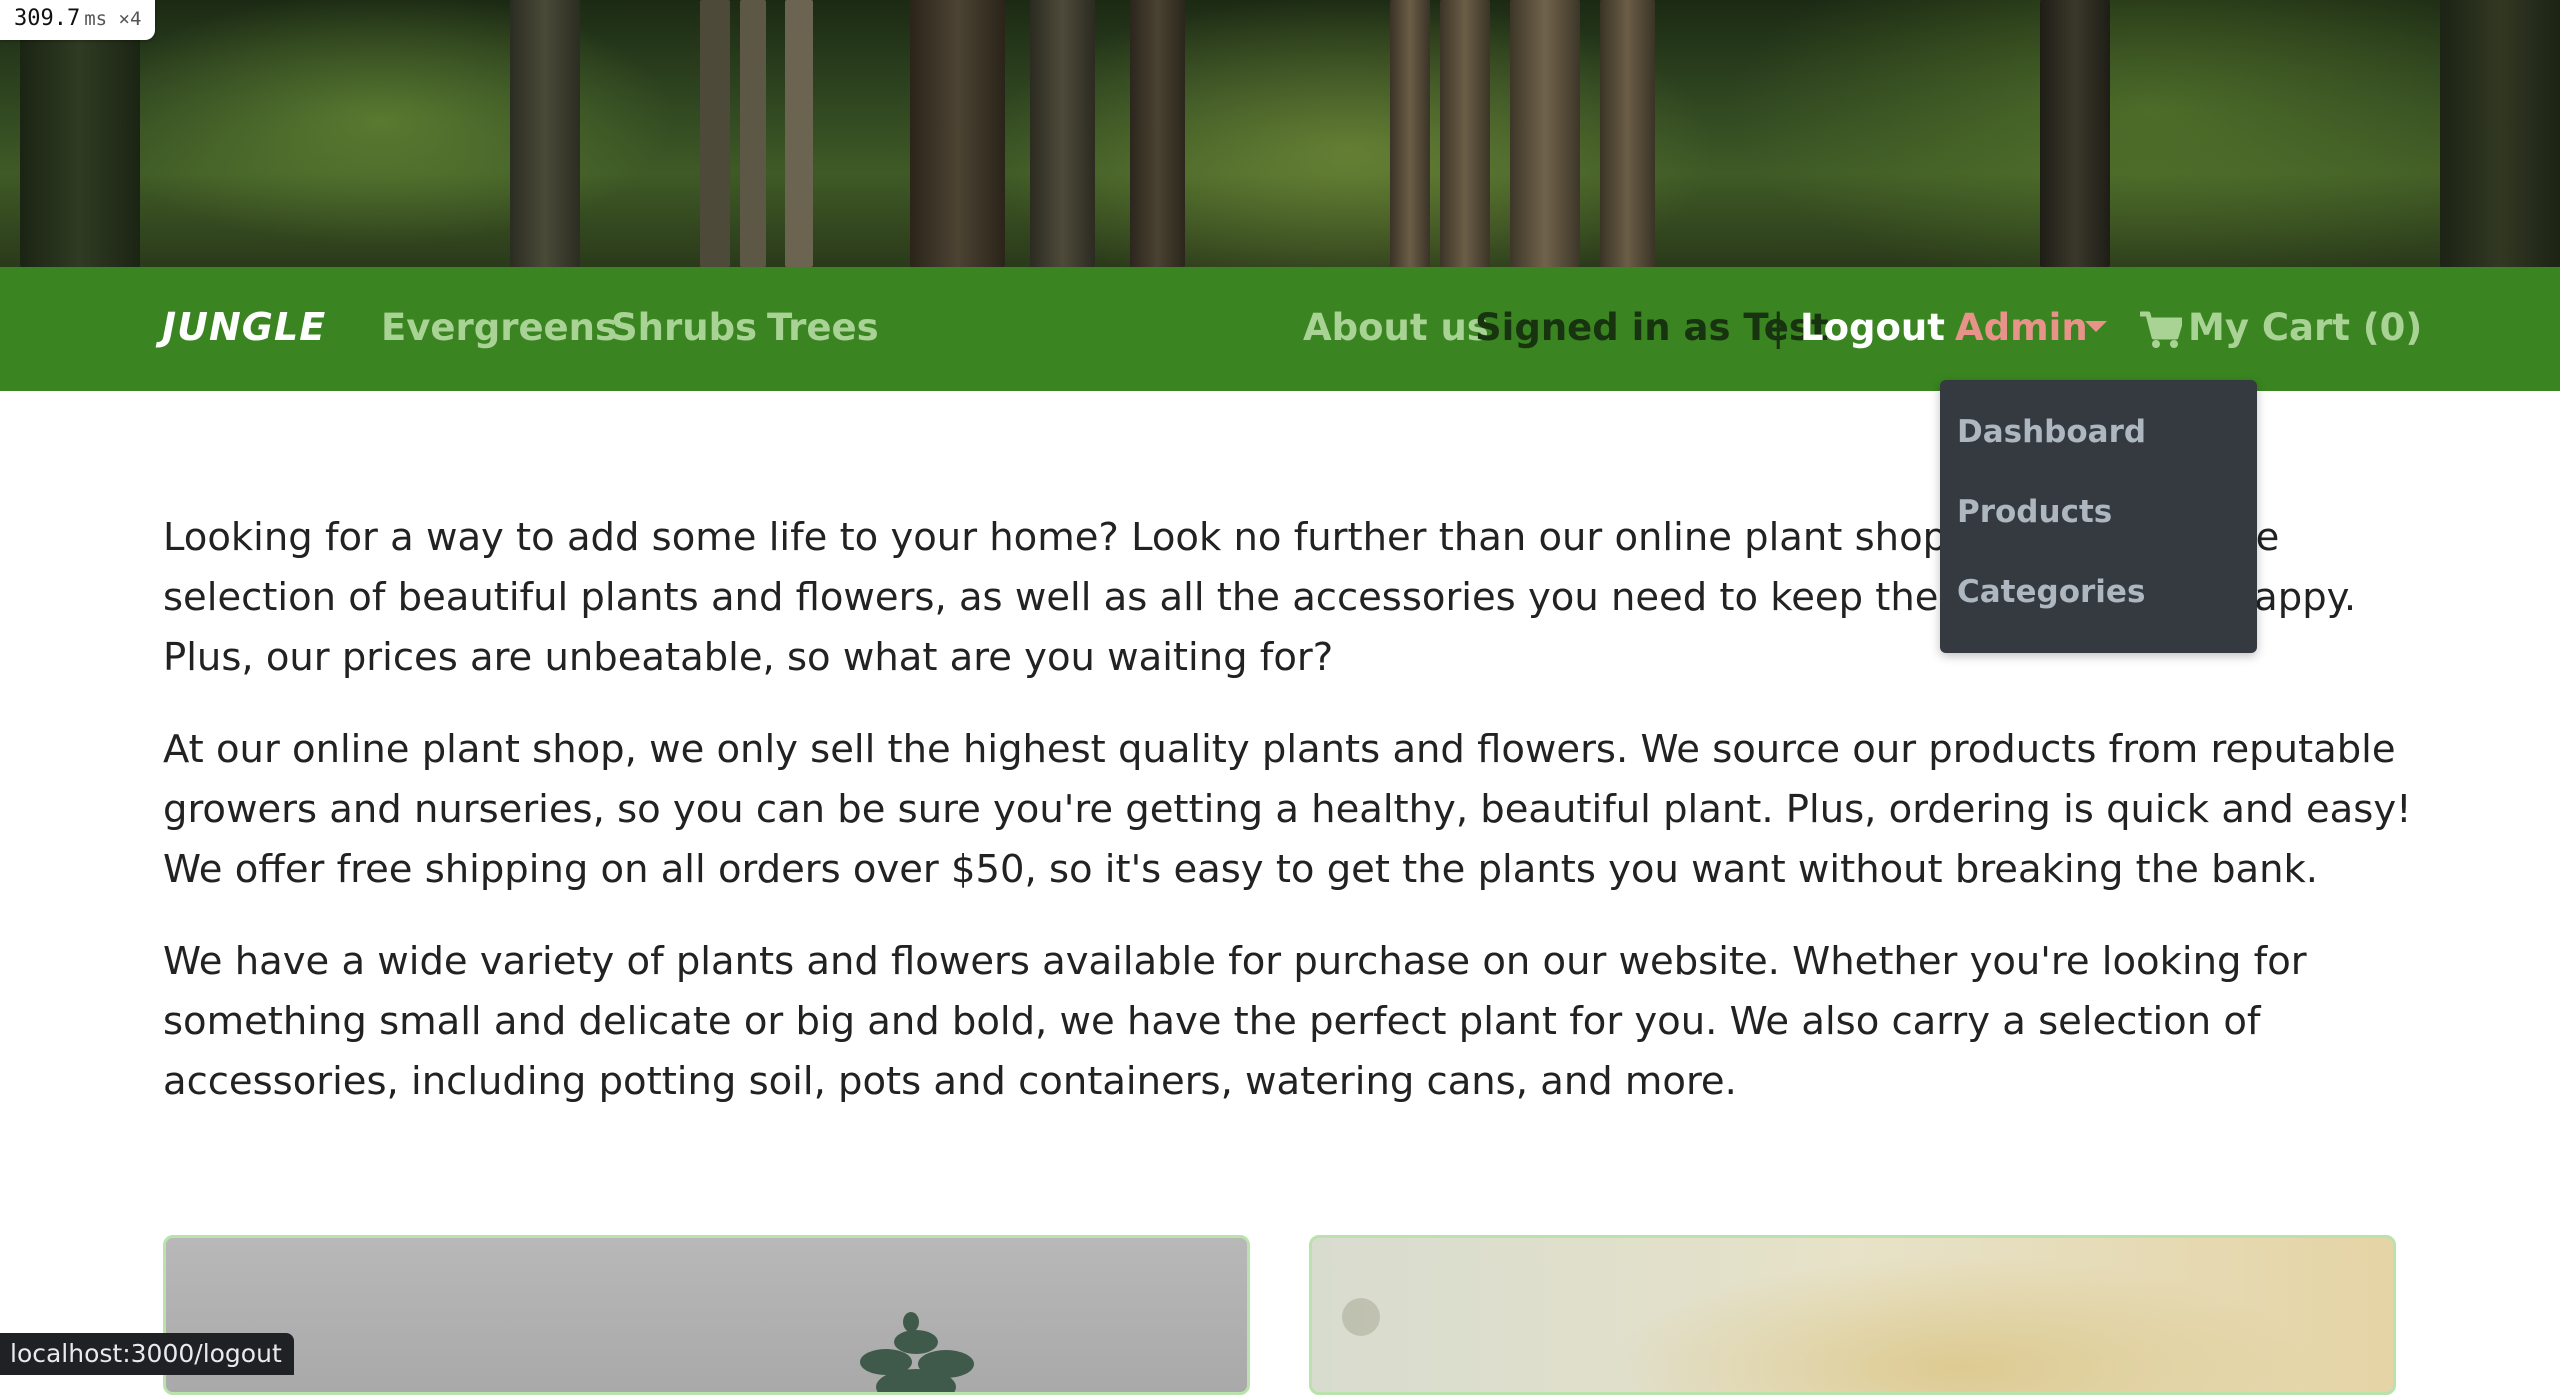 The width and height of the screenshot is (2560, 1395). What do you see at coordinates (244, 327) in the screenshot?
I see `brand-logo: JUNGLE` at bounding box center [244, 327].